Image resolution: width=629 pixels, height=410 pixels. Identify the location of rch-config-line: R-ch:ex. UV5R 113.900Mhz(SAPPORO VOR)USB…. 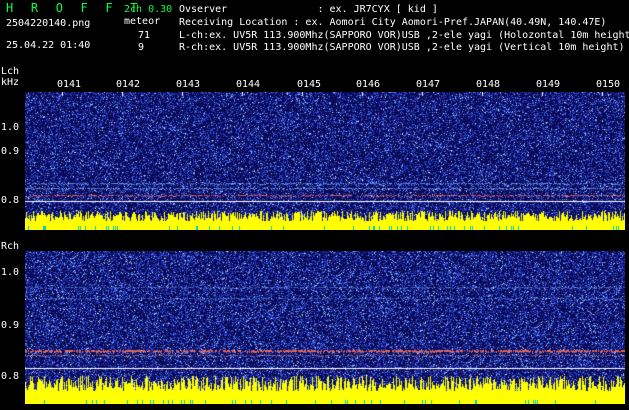
(402, 47).